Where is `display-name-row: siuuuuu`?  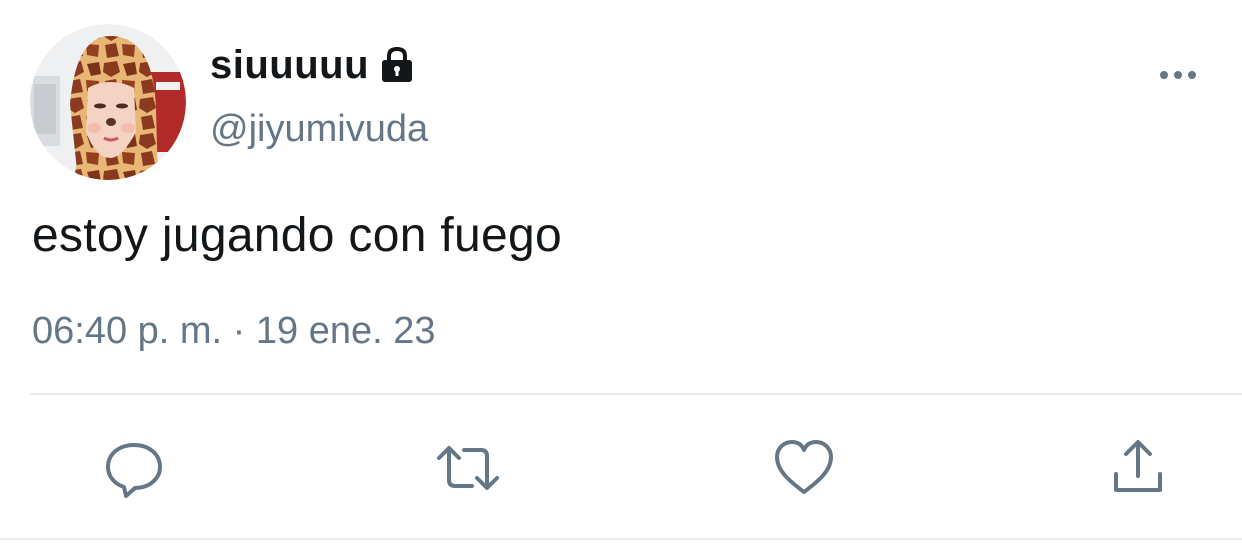
display-name-row: siuuuuu is located at coordinates (313, 65).